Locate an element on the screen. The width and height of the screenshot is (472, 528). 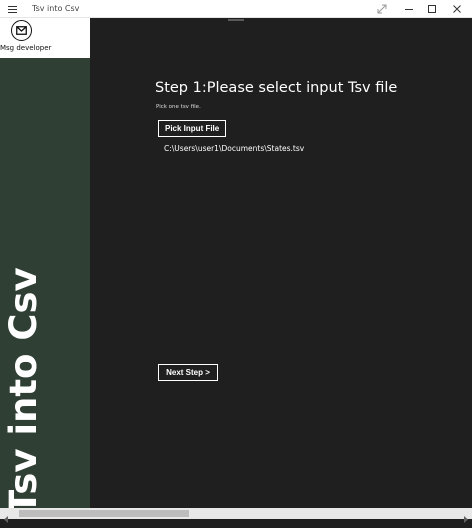
mail-icon-circle is located at coordinates (21, 30).